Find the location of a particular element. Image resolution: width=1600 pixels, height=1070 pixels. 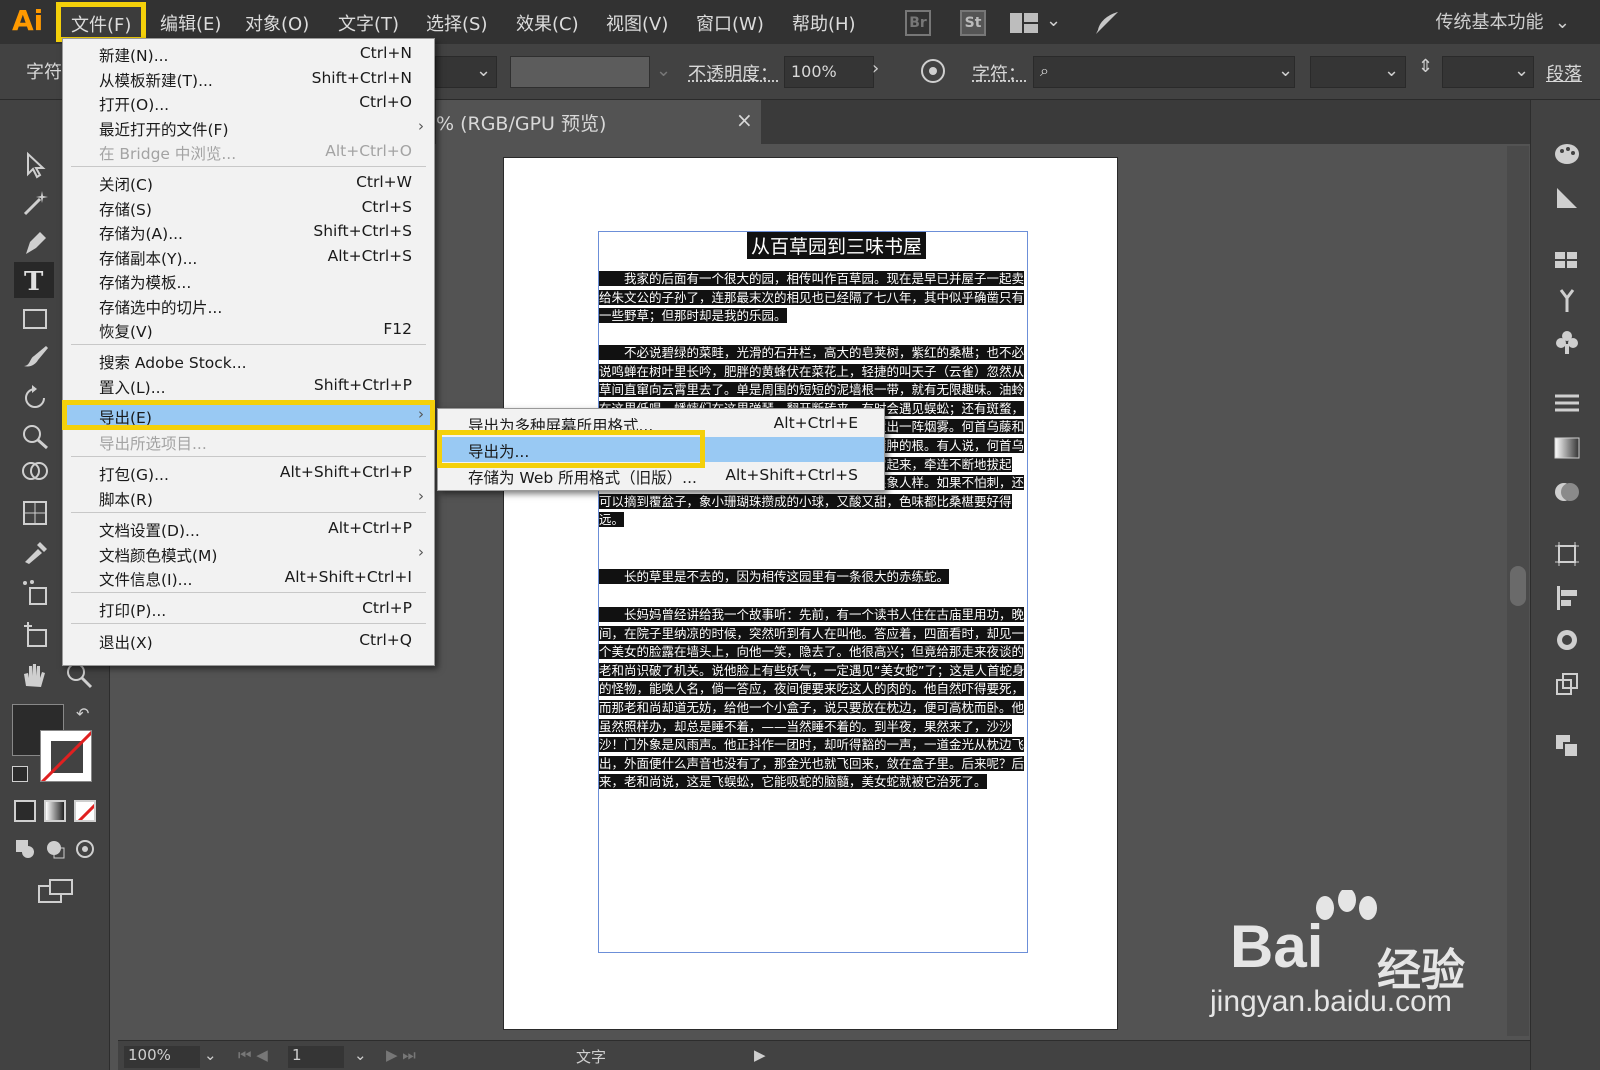

bridge-button: Br is located at coordinates (918, 23).